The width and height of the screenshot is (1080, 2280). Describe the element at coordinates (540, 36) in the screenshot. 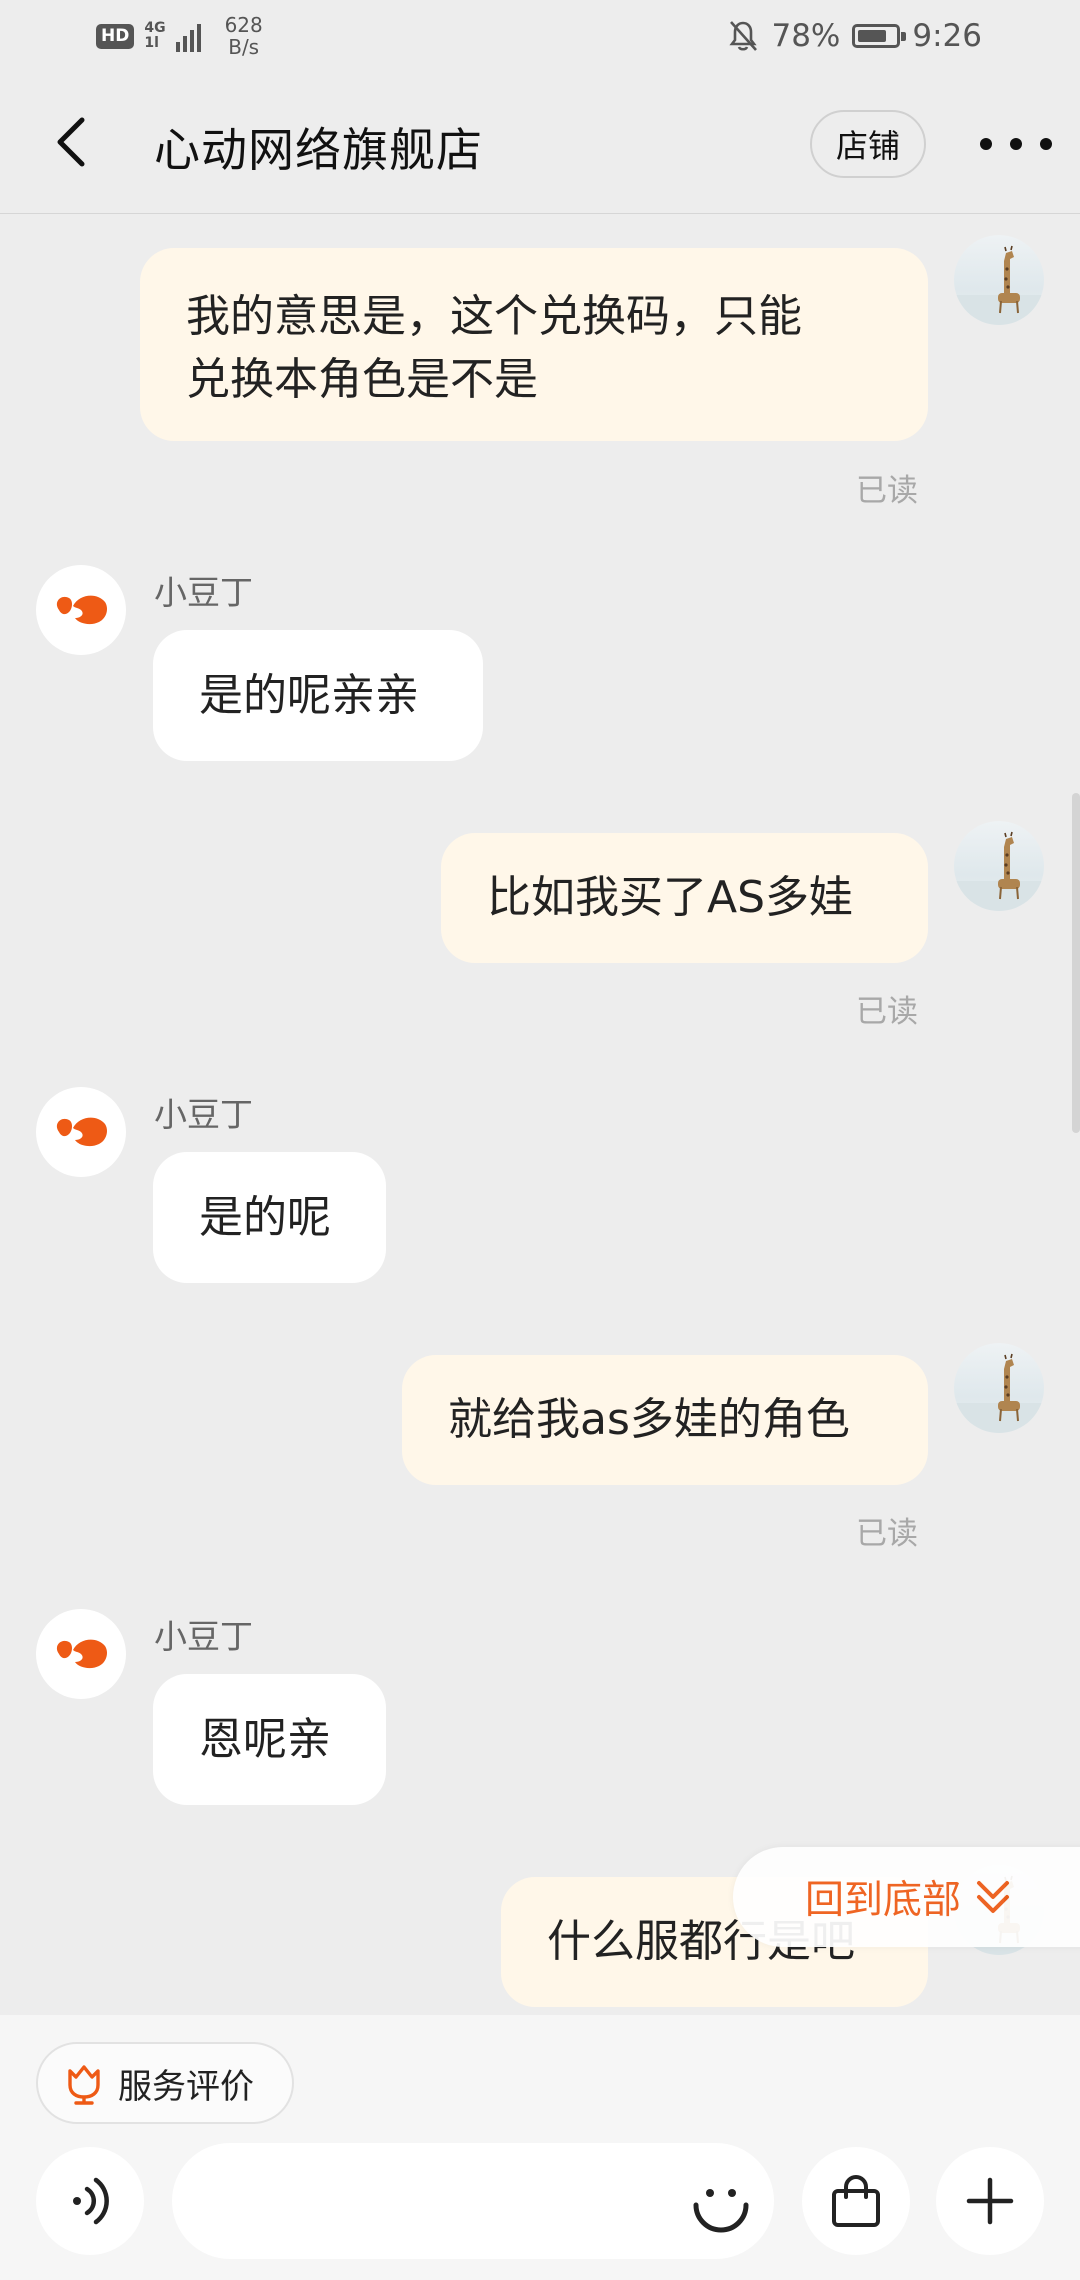

I see `status-bar: HD 4G 1l 628 B/s 78% 9:26` at that location.